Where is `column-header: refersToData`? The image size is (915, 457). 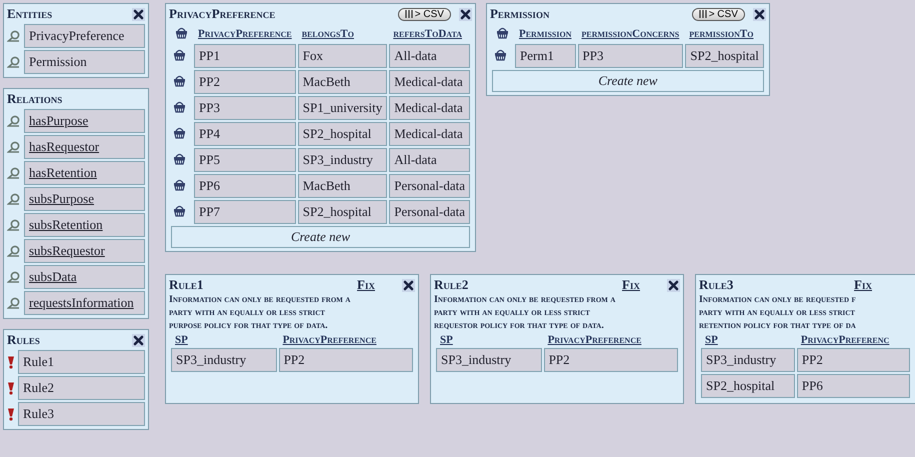 column-header: refersToData is located at coordinates (429, 34).